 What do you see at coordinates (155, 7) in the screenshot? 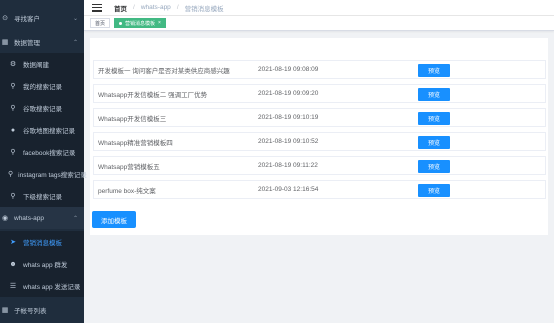
I see `breadcrumb-whats-app: whats-app` at bounding box center [155, 7].